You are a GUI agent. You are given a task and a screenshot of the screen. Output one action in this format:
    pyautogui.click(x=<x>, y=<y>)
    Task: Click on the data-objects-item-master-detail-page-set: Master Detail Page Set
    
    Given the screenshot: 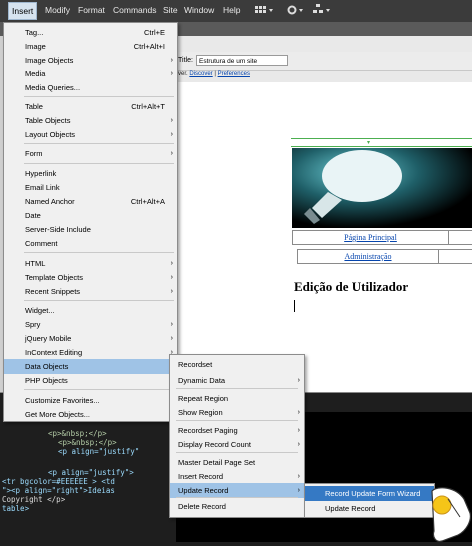 What is the action you would take?
    pyautogui.click(x=237, y=462)
    